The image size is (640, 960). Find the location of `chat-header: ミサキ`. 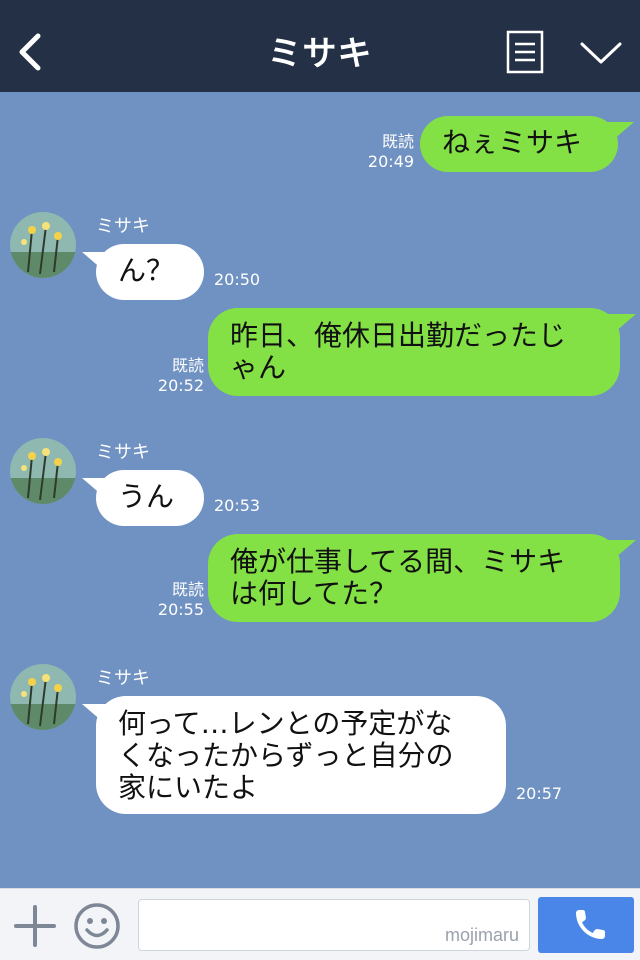

chat-header: ミサキ is located at coordinates (320, 46).